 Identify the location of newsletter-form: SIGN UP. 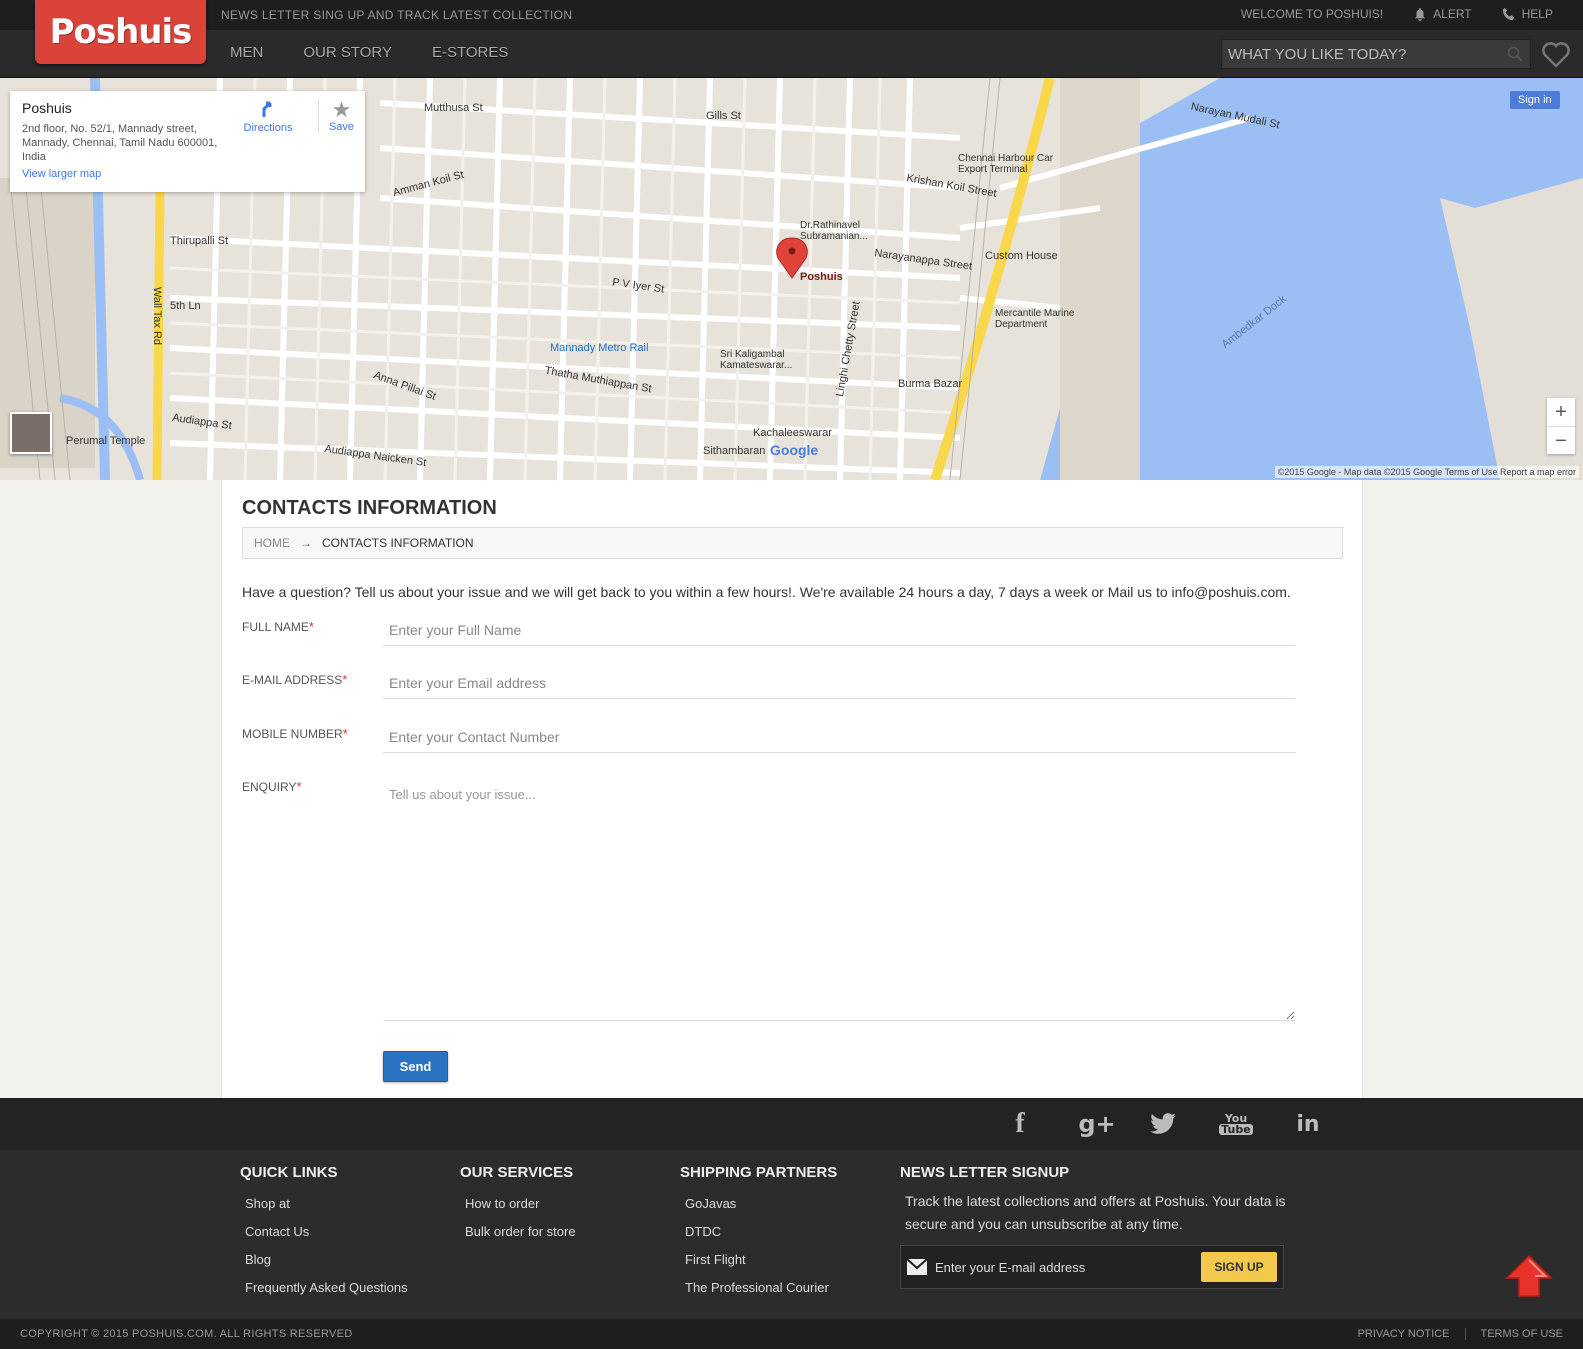
(1092, 1267).